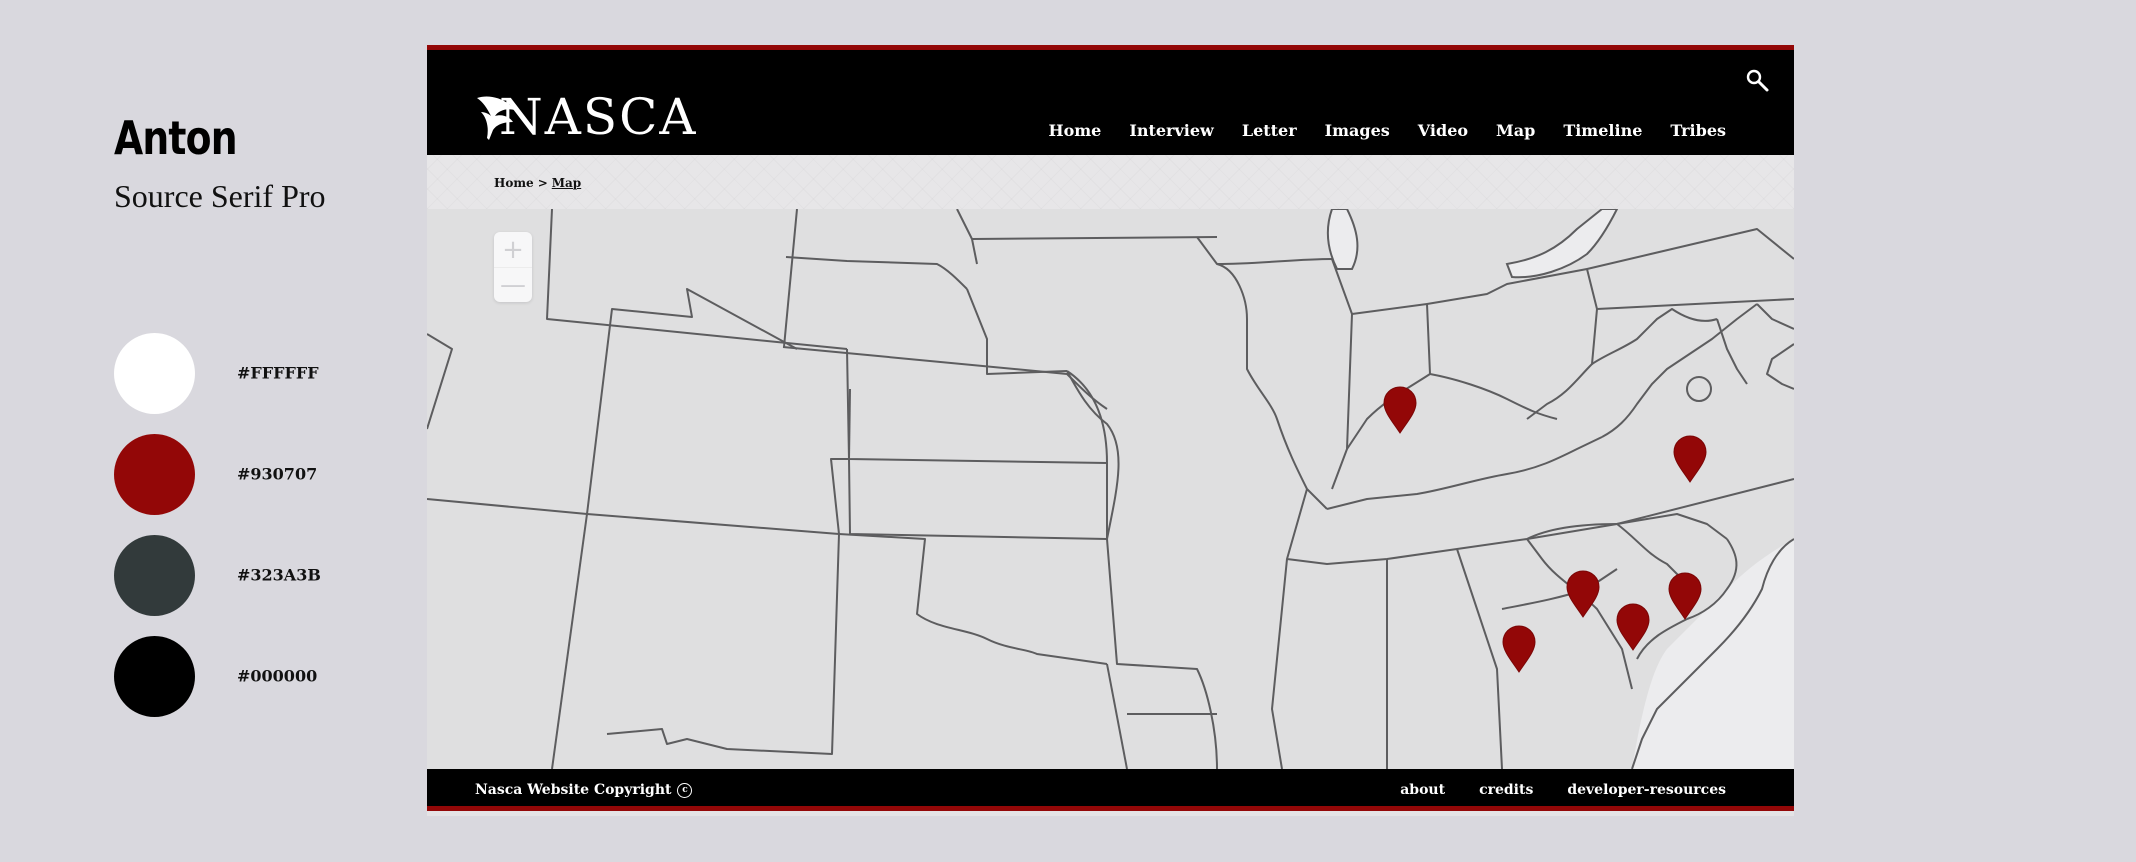  I want to click on swatch-label: #000000, so click(277, 676).